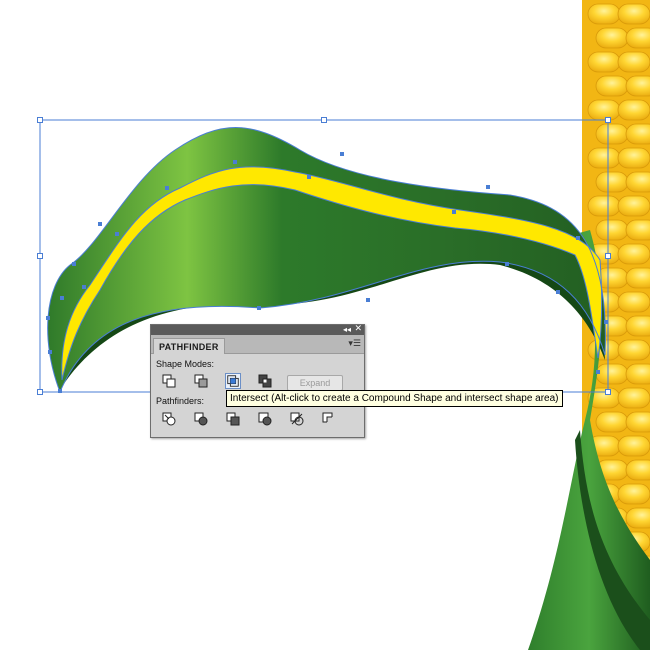  I want to click on panel-menu-icon: ▾☰, so click(354, 344).